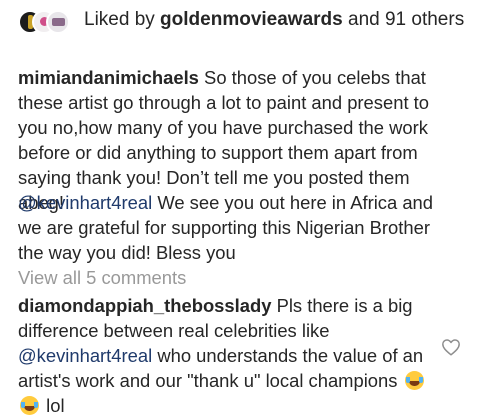 The image size is (480, 418). I want to click on liker-avatars, so click(48, 22).